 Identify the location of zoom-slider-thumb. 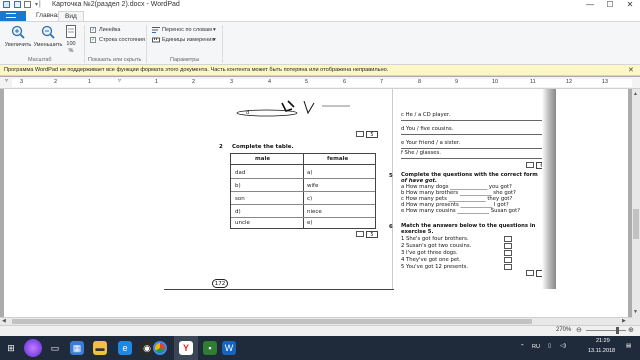
(617, 330).